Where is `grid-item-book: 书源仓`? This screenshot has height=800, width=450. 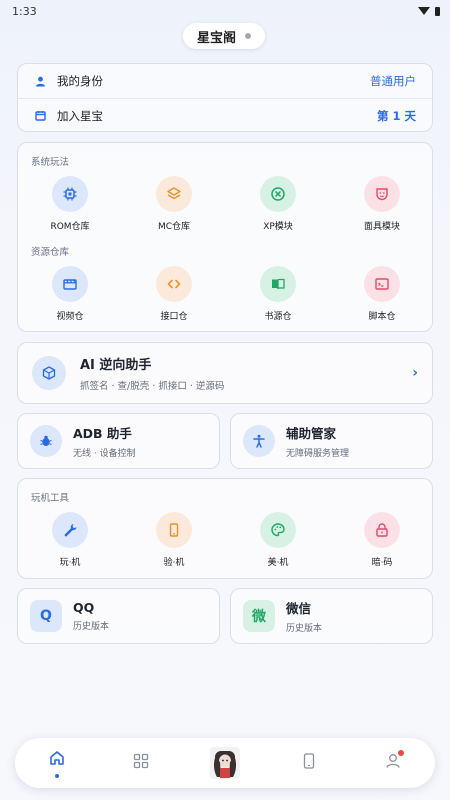 grid-item-book: 书源仓 is located at coordinates (278, 294).